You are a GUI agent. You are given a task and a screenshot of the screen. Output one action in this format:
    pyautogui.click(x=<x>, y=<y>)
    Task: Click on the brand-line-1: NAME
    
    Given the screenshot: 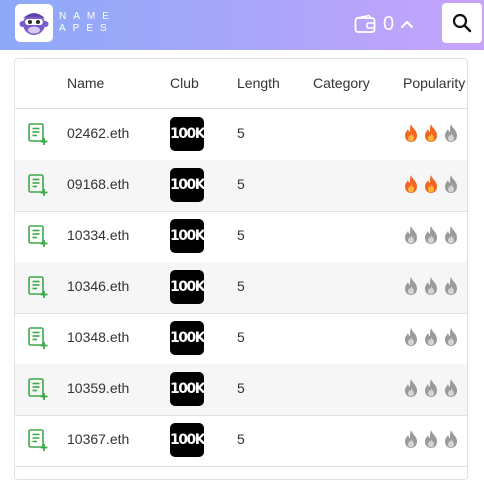 What is the action you would take?
    pyautogui.click(x=87, y=16)
    